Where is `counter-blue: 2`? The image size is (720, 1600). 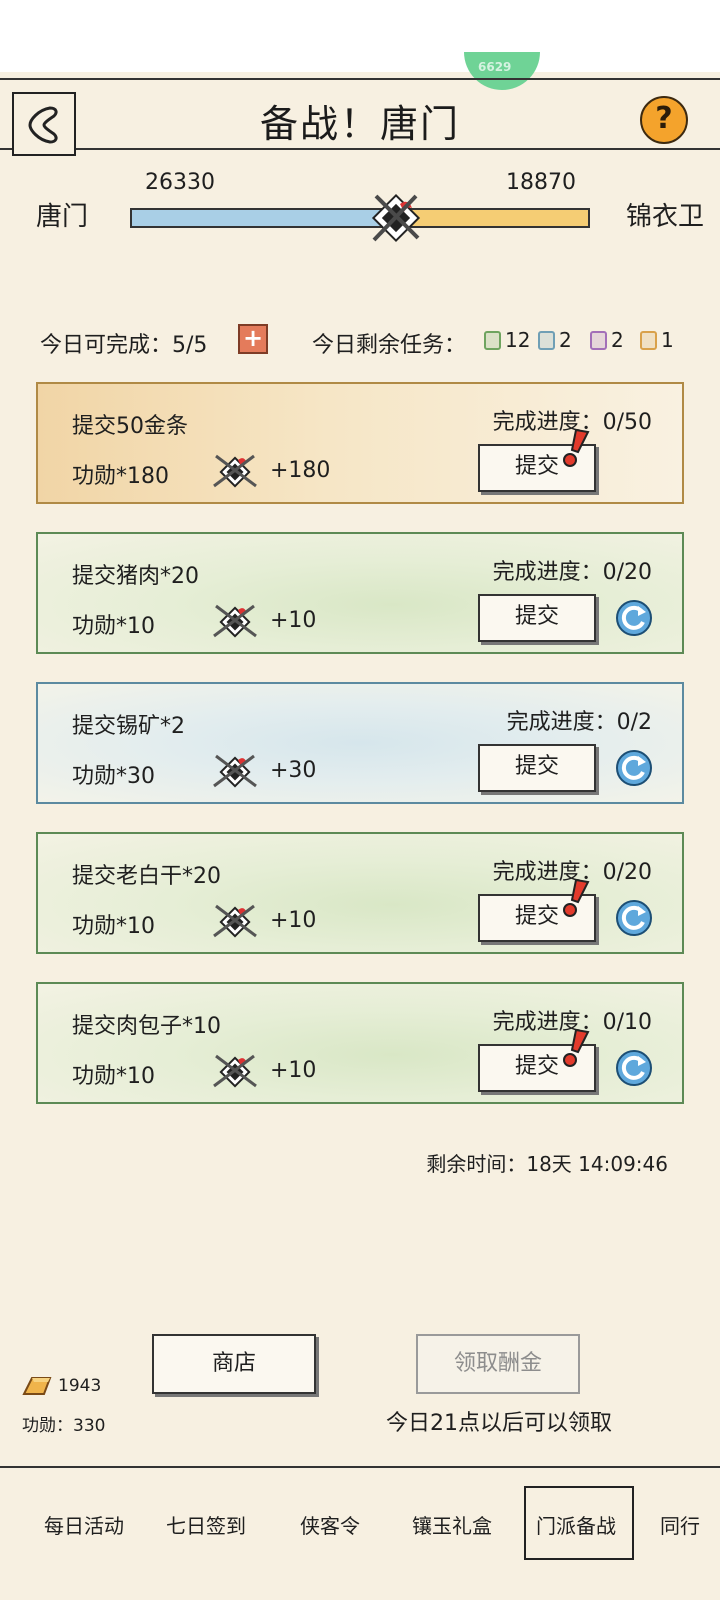
counter-blue: 2 is located at coordinates (555, 340).